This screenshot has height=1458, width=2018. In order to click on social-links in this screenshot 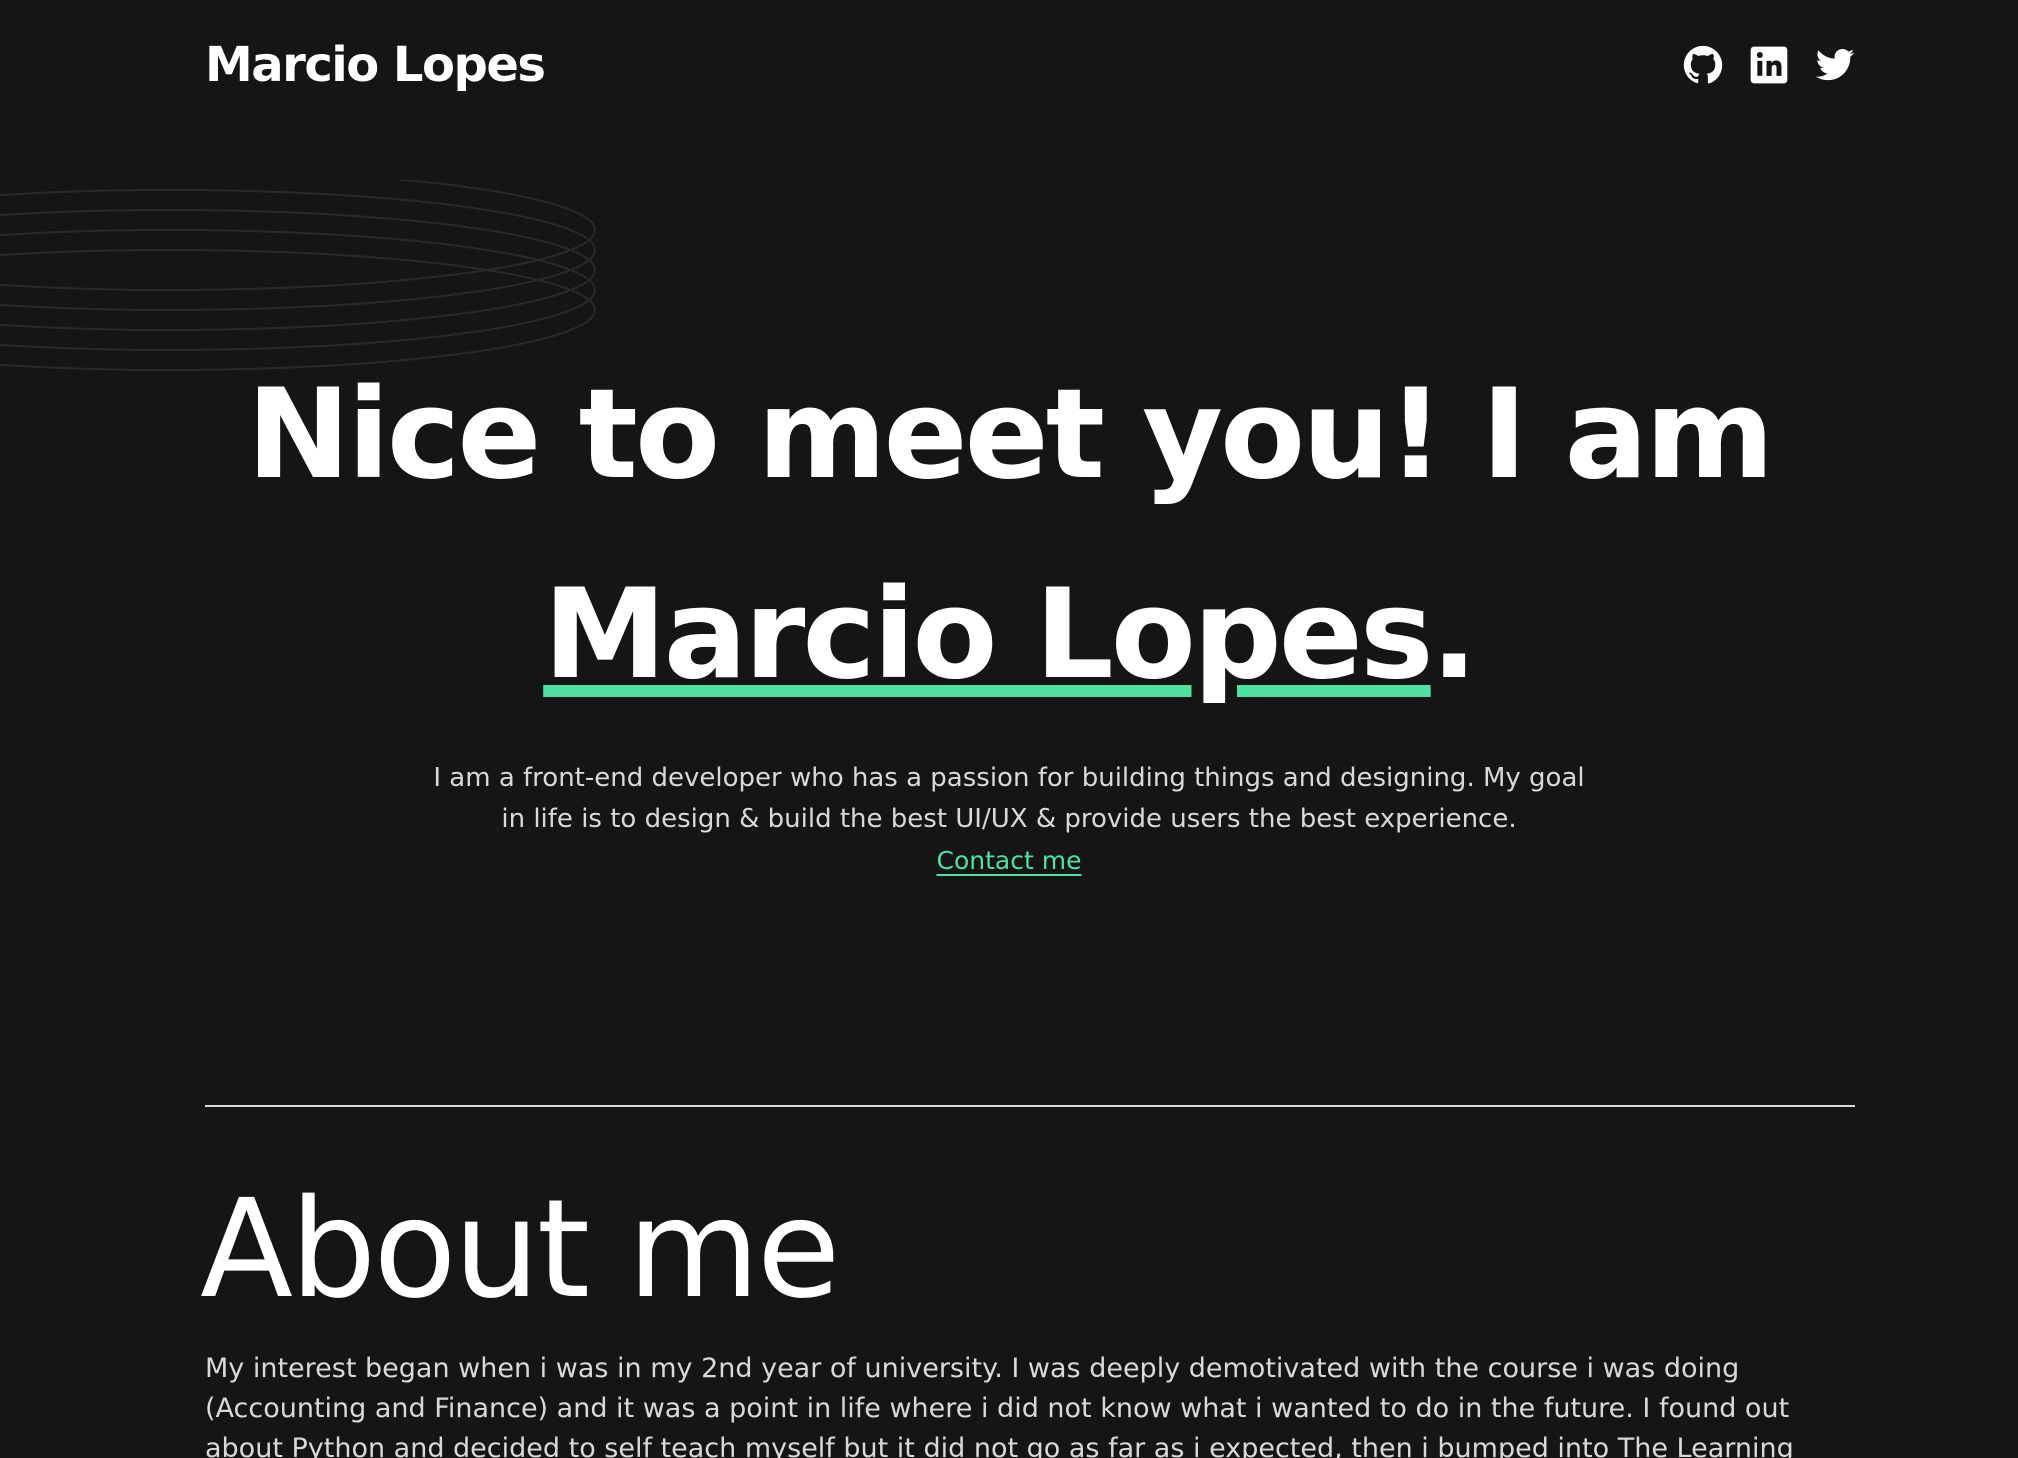, I will do `click(1769, 65)`.